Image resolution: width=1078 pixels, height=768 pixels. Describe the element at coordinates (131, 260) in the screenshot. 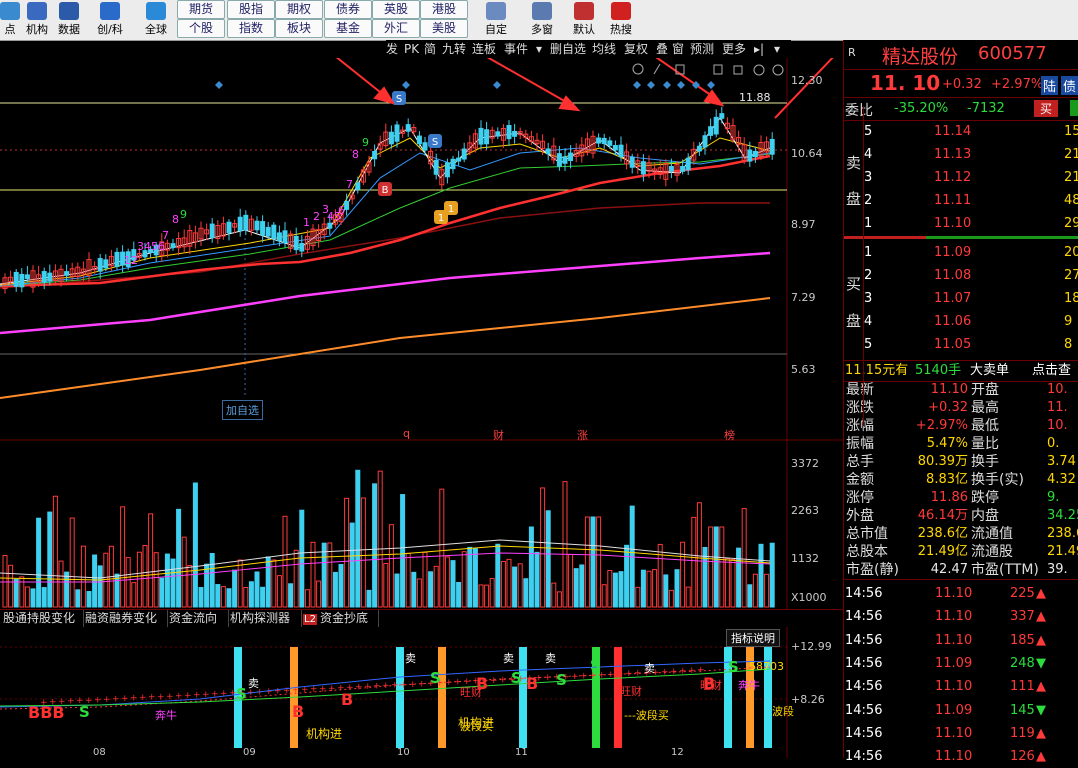

I see `svg-text: 12` at that location.